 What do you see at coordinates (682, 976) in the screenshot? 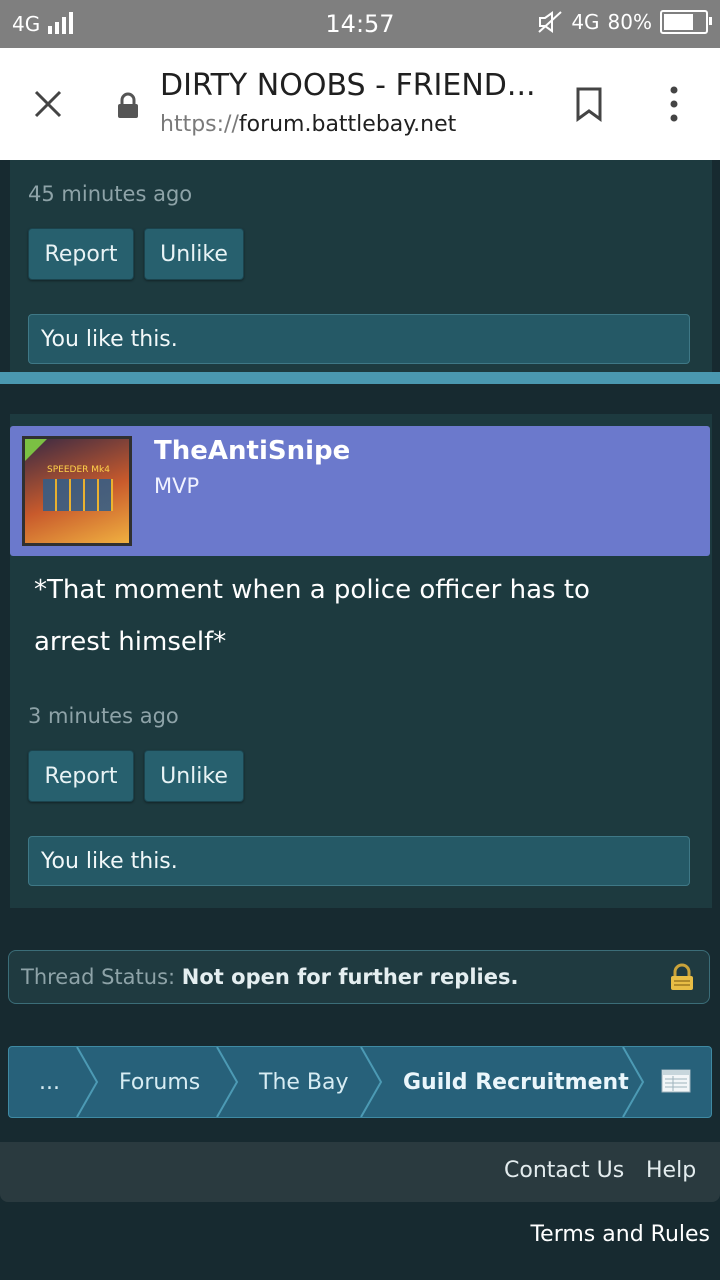
I see `locked-padlock-icon` at bounding box center [682, 976].